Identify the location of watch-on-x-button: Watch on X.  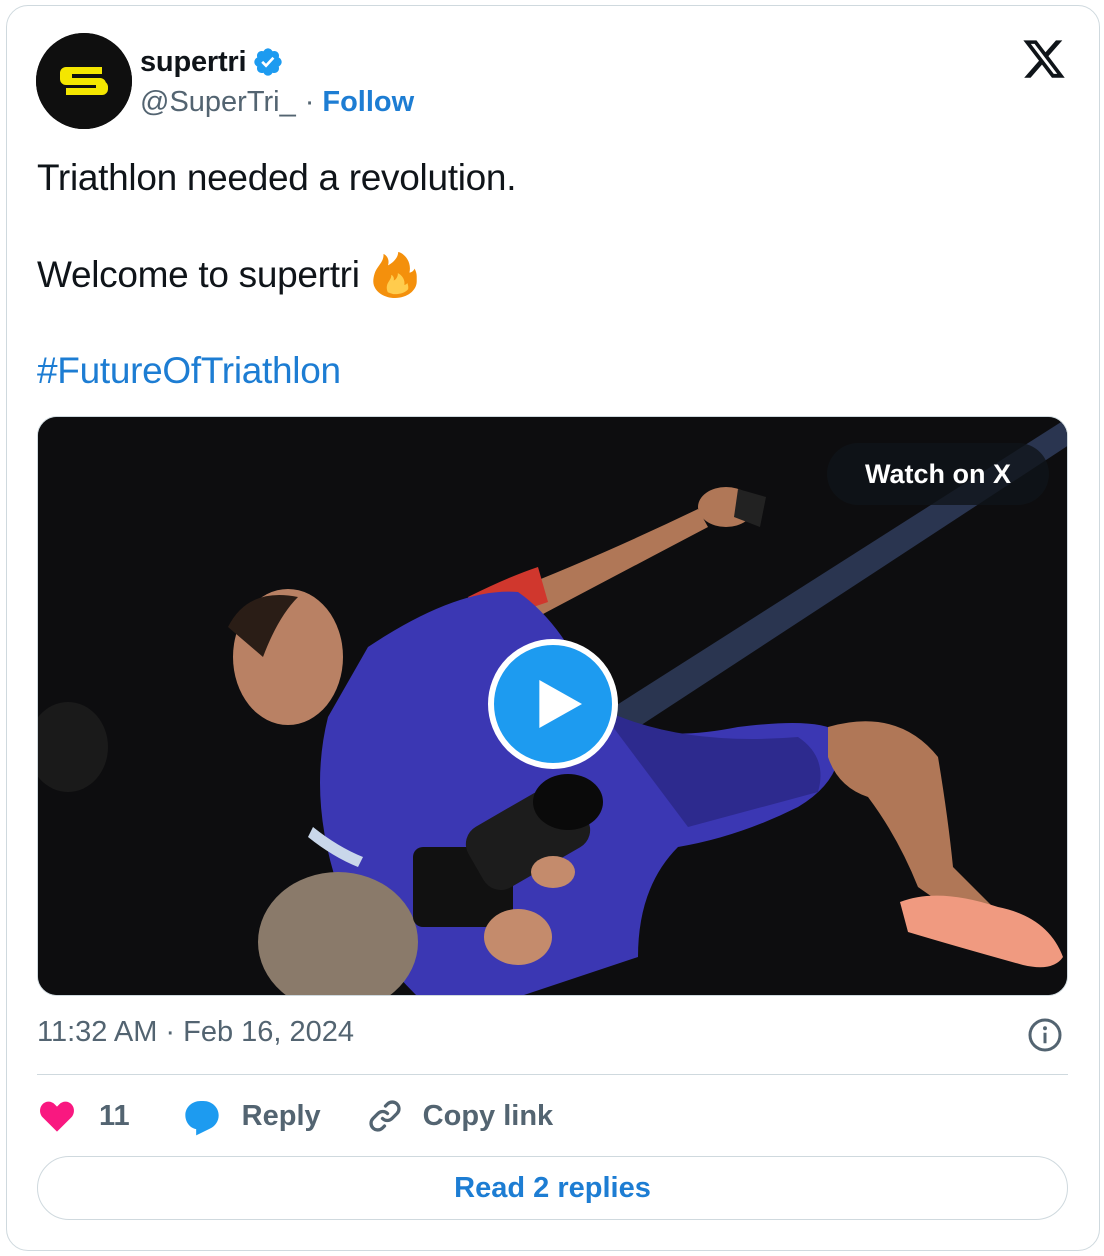
(938, 474).